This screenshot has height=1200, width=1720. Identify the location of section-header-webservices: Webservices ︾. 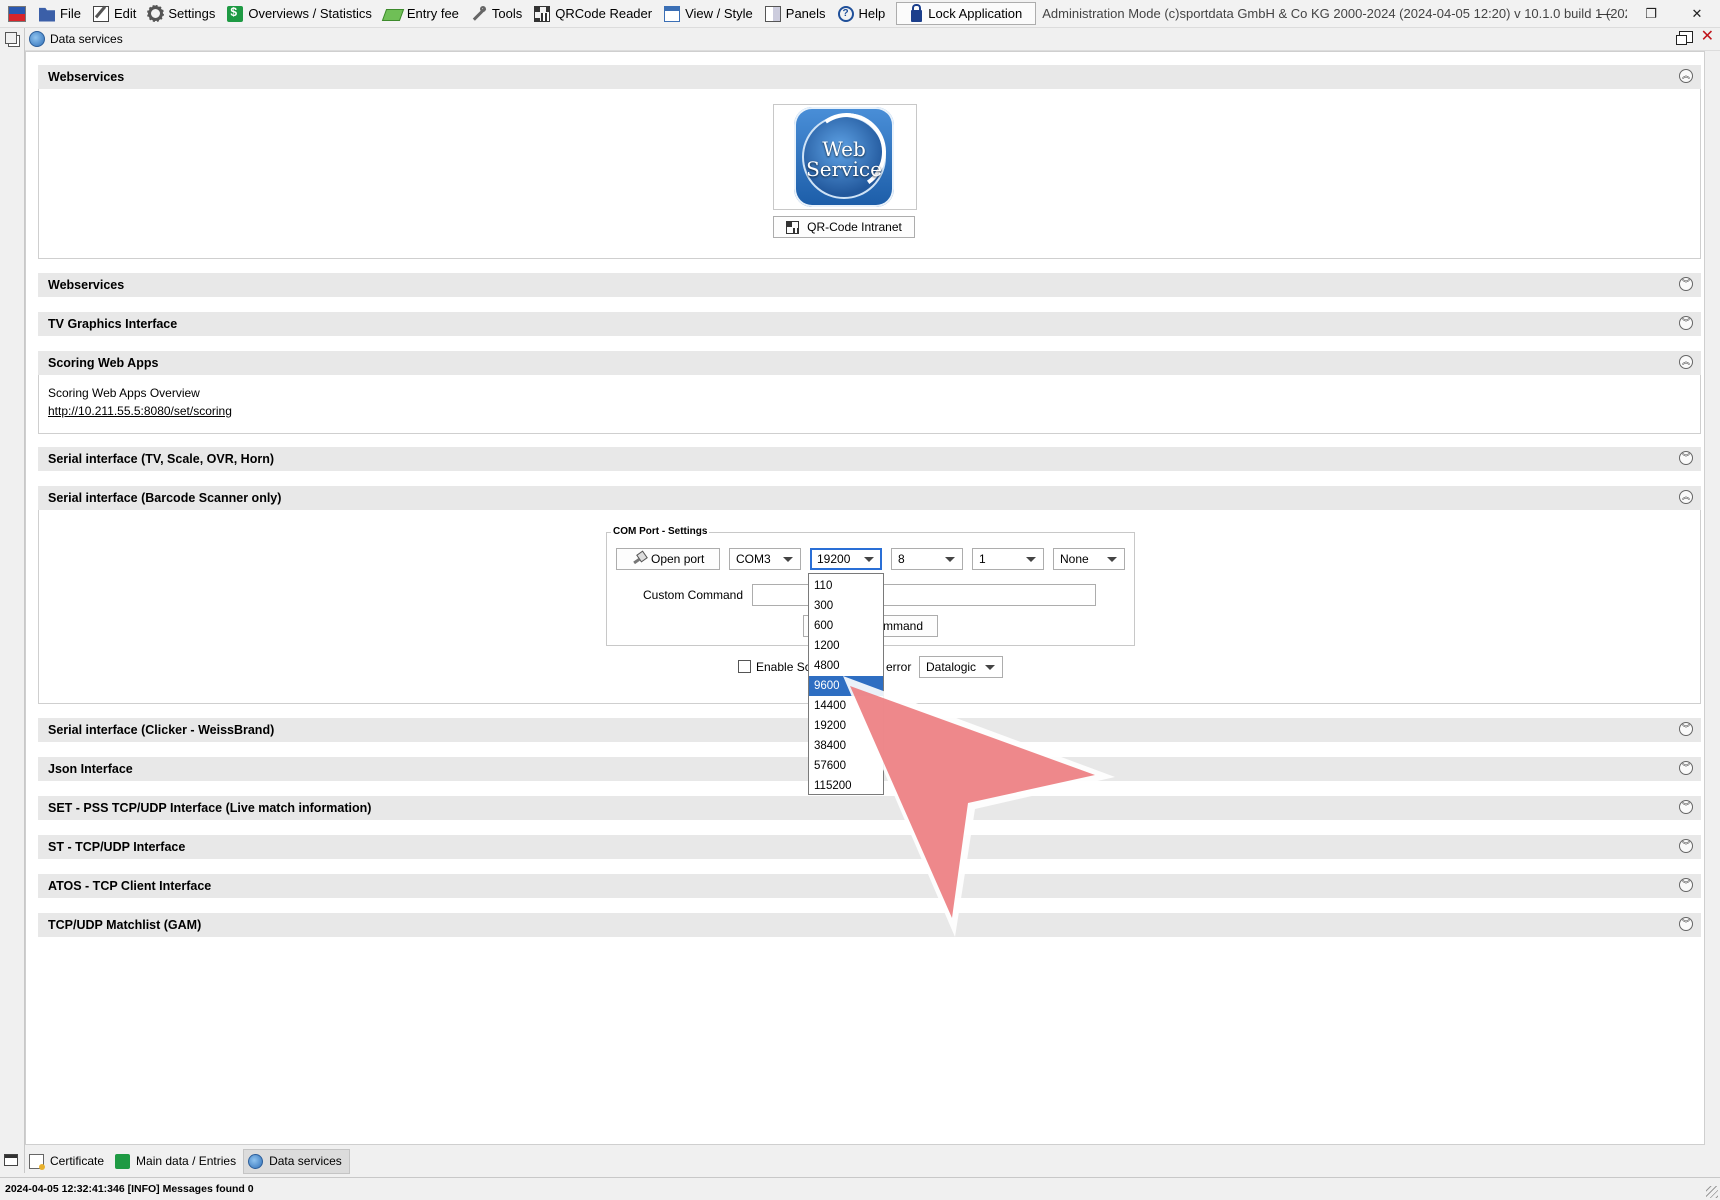
(869, 285).